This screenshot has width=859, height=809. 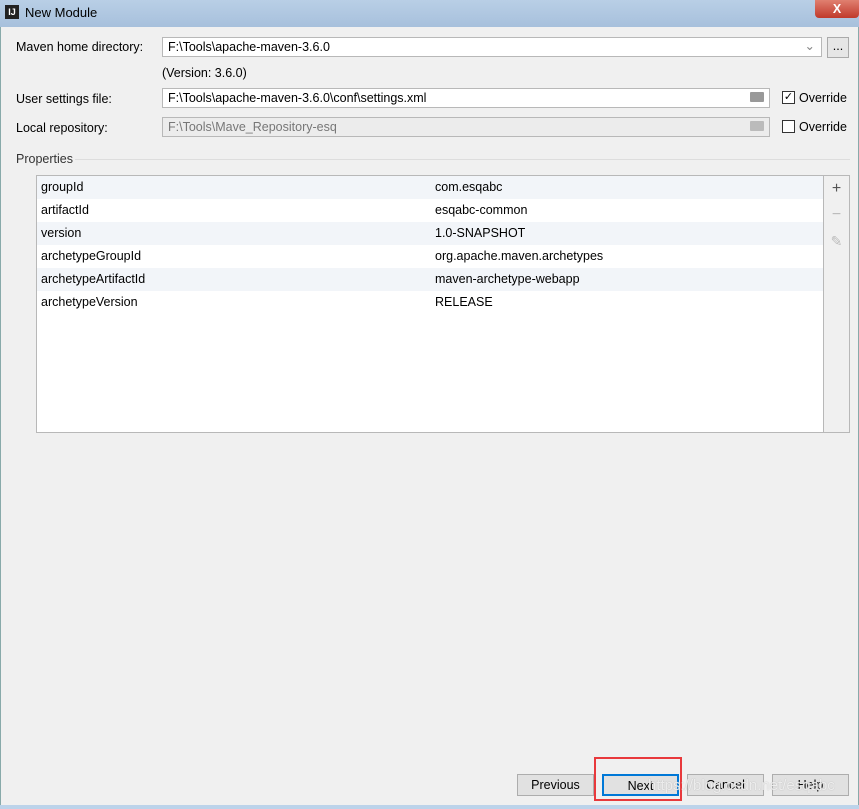 What do you see at coordinates (809, 46) in the screenshot?
I see `chevron-down-icon: ⌄` at bounding box center [809, 46].